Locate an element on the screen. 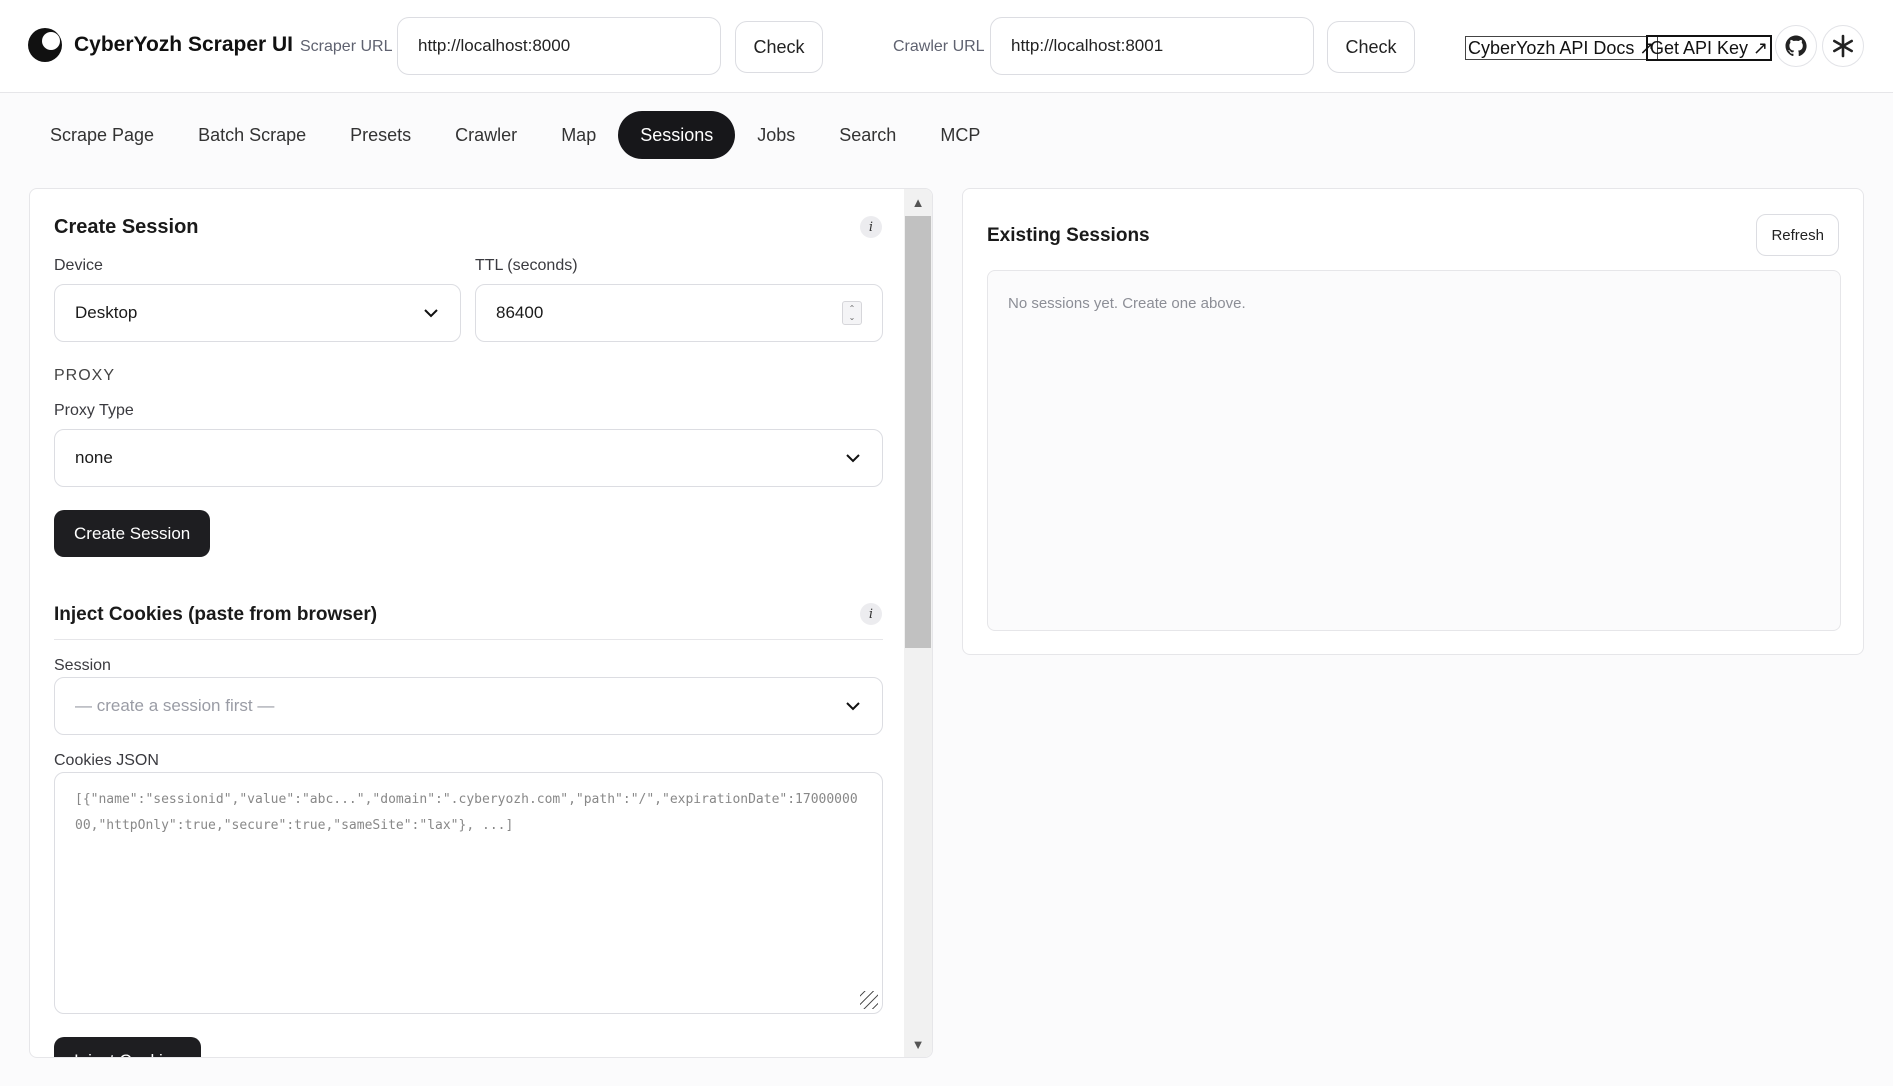 The height and width of the screenshot is (1086, 1893). proxy-type-select: none is located at coordinates (468, 458).